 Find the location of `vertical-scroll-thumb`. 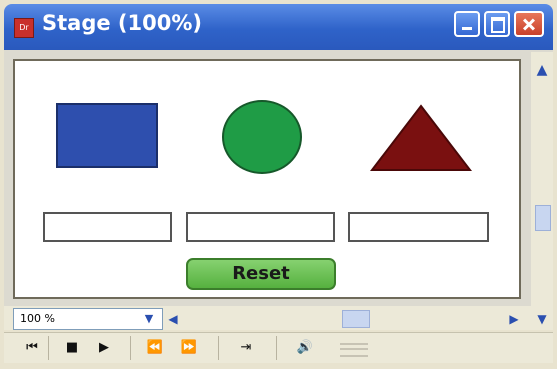

vertical-scroll-thumb is located at coordinates (543, 218).